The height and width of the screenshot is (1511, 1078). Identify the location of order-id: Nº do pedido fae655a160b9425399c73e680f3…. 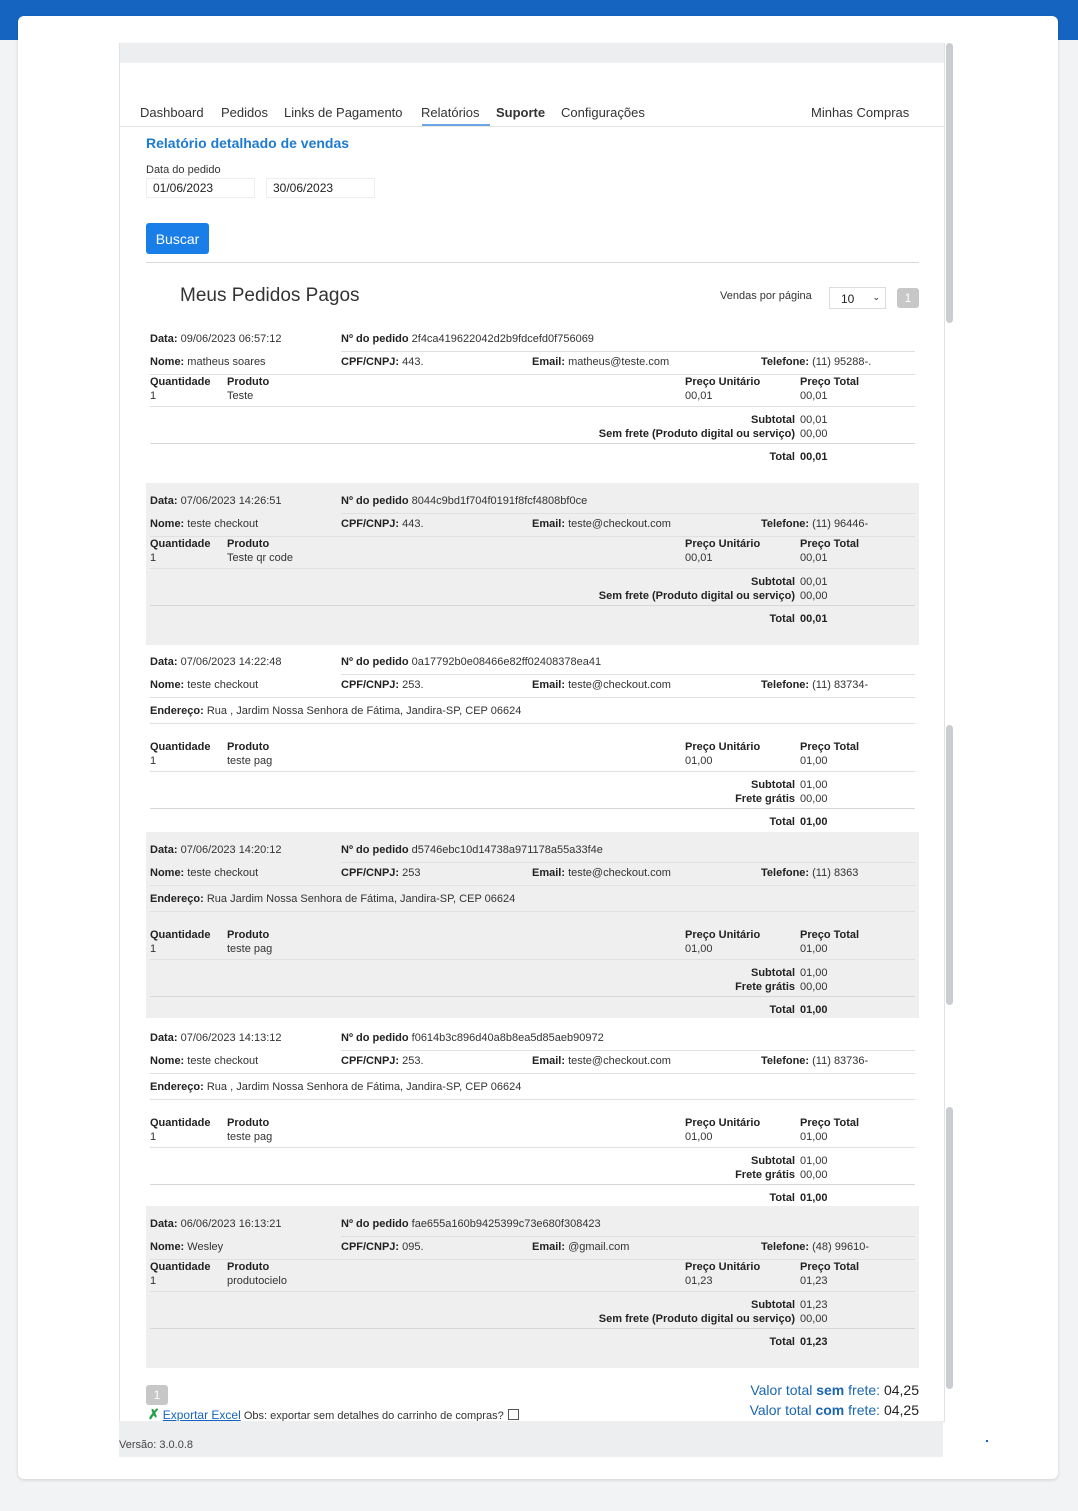
(471, 1224).